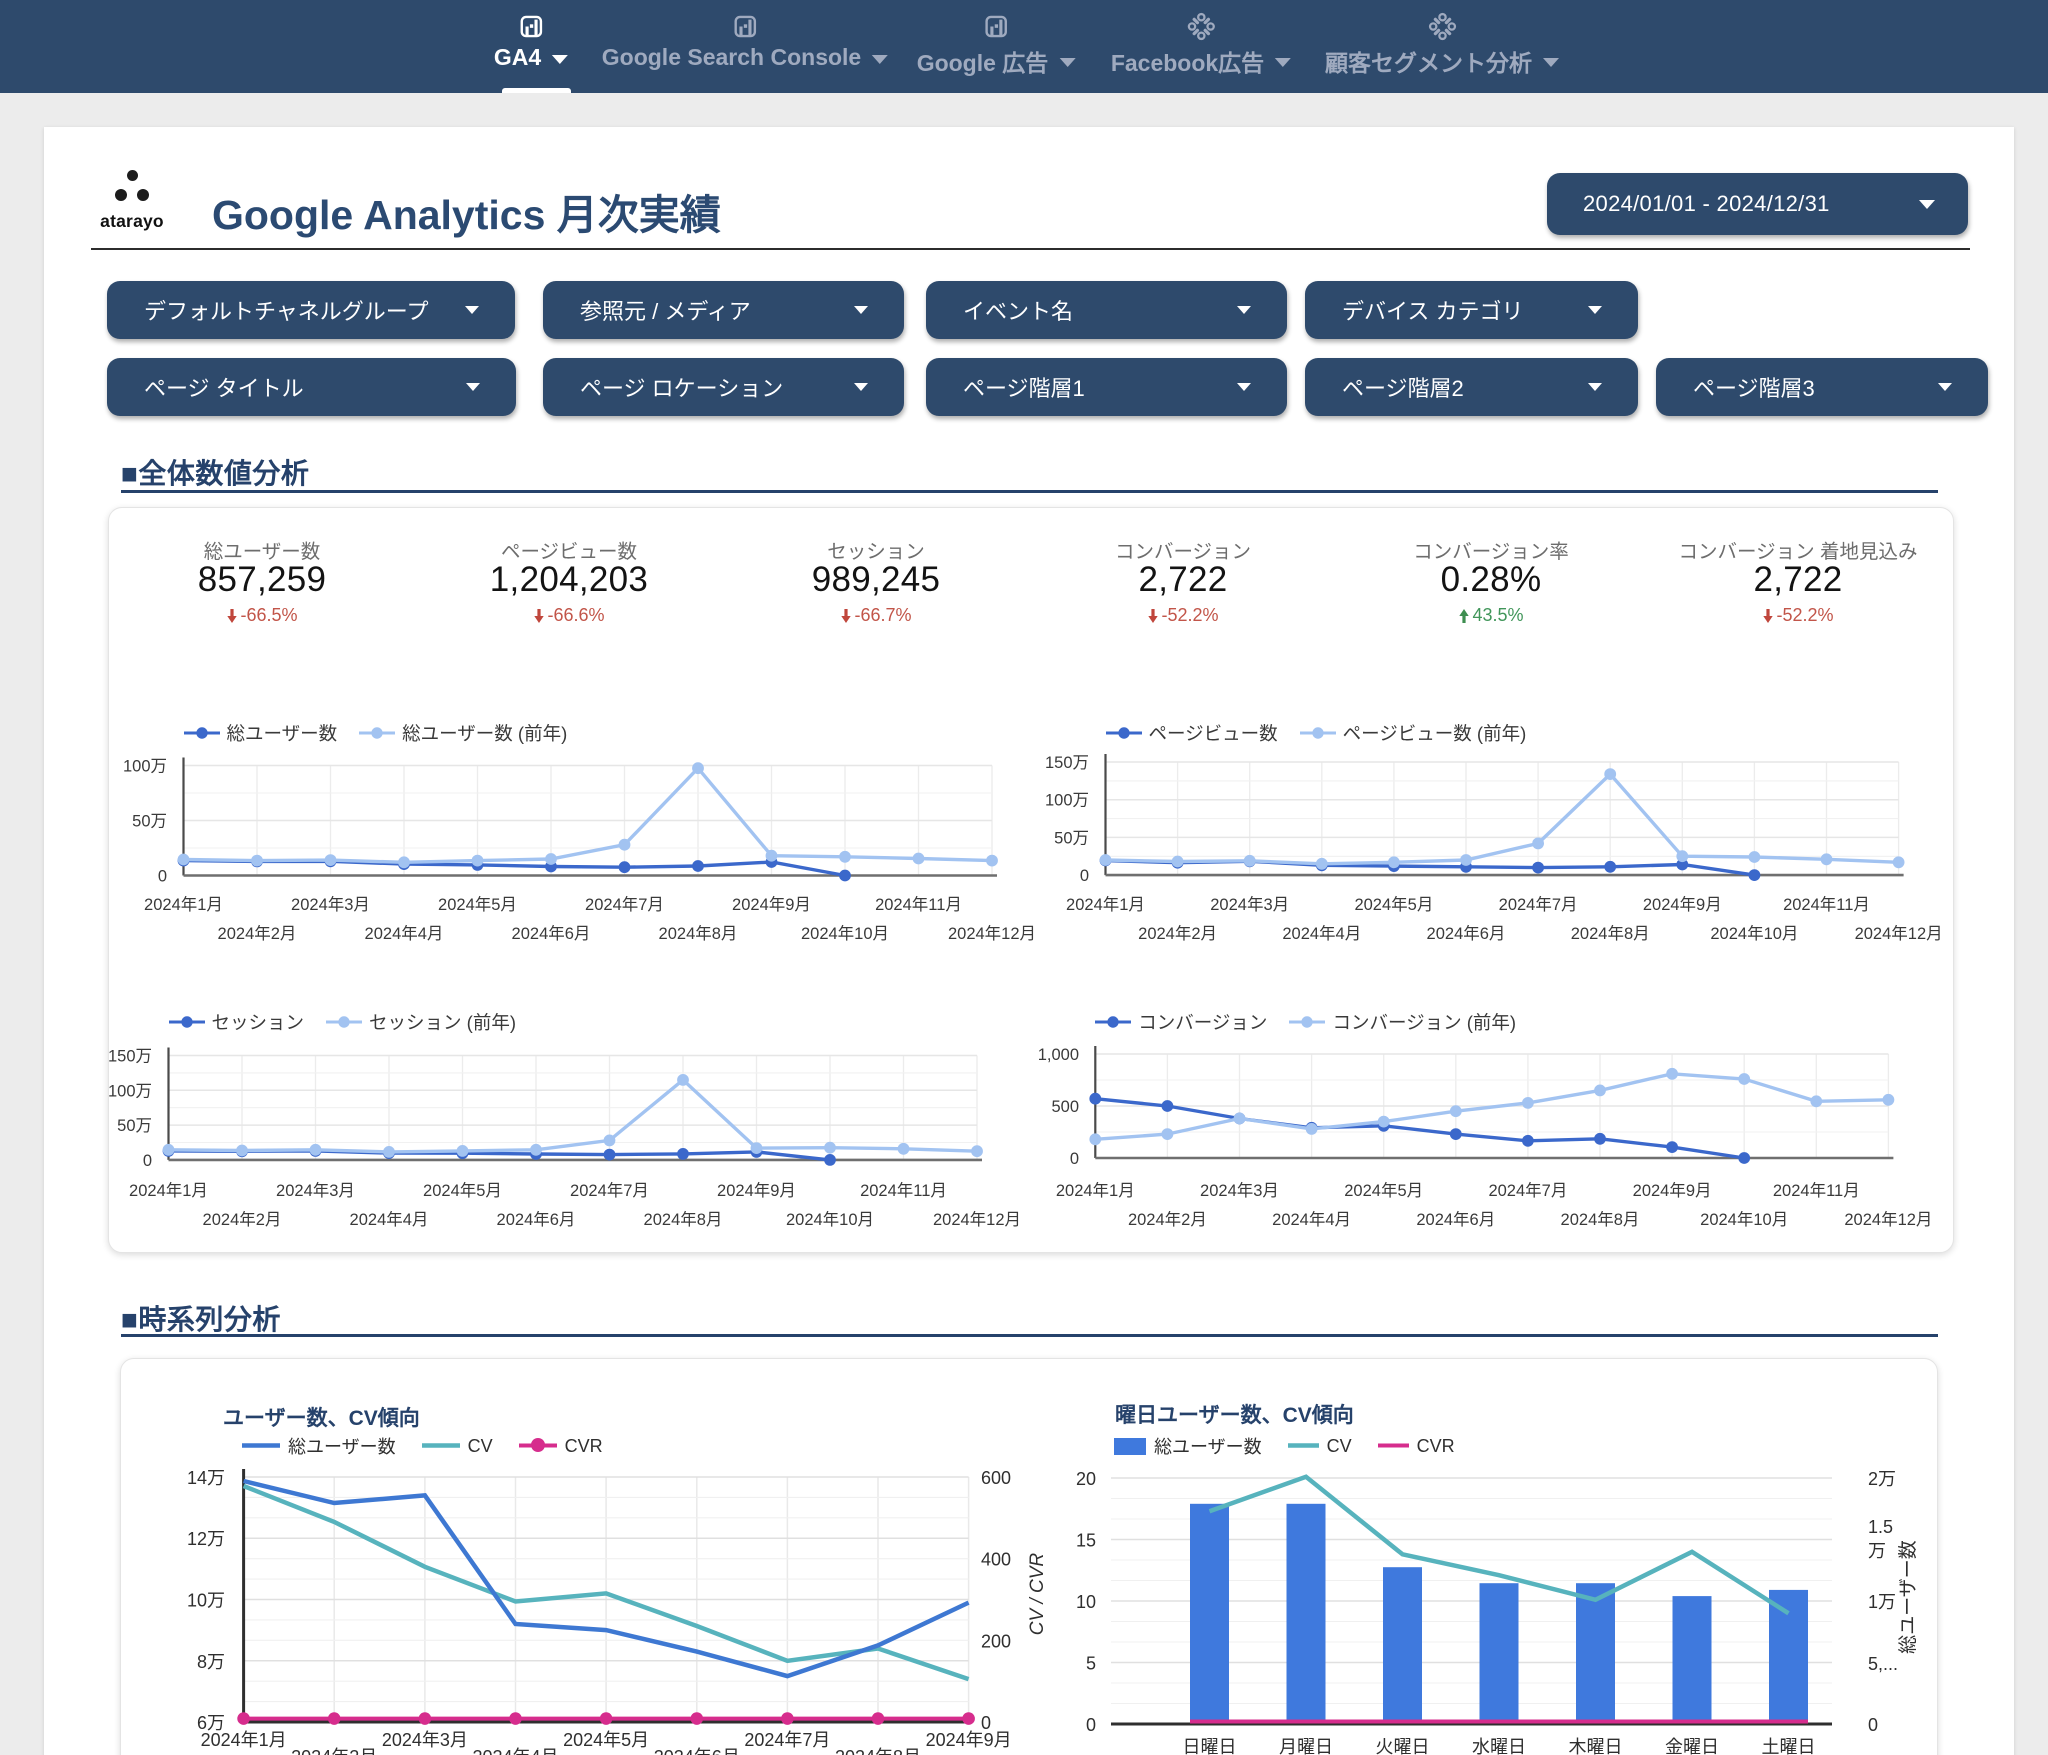 Image resolution: width=2048 pixels, height=1755 pixels. I want to click on svg-text: 15, so click(1086, 1541).